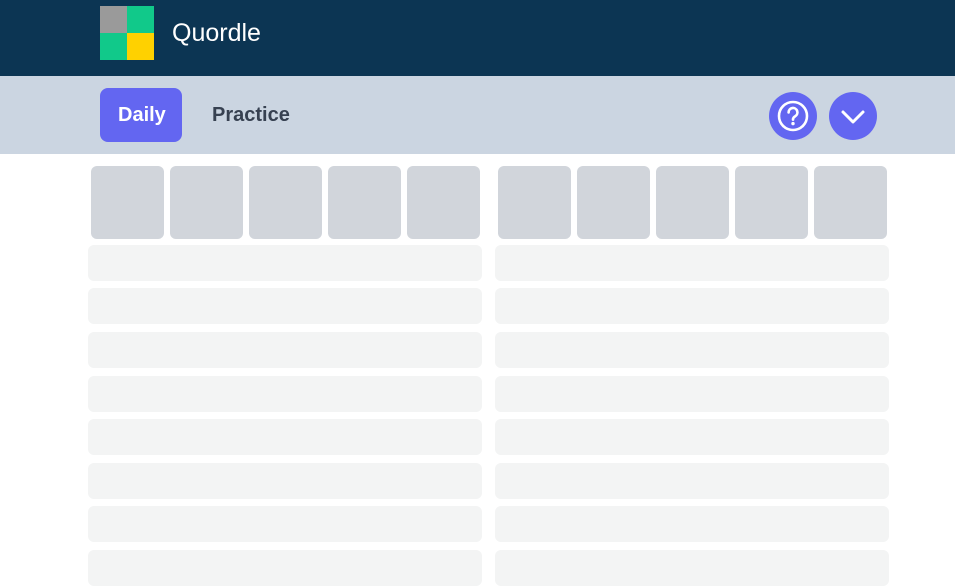 This screenshot has height=586, width=955. I want to click on tab-practice: Practice, so click(251, 115).